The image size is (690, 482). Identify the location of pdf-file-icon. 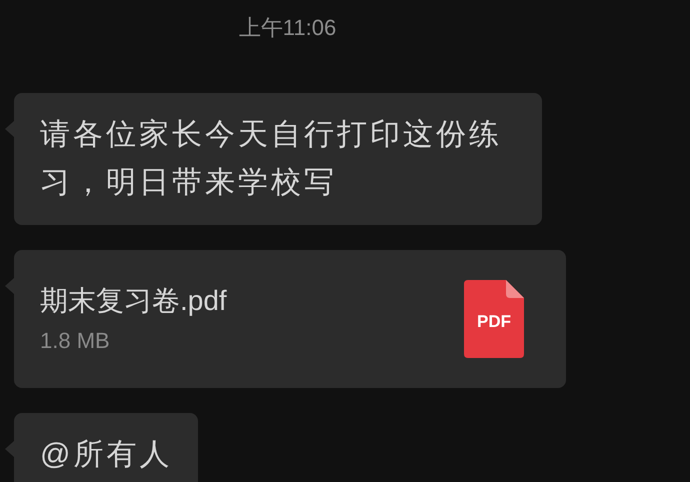
(494, 319).